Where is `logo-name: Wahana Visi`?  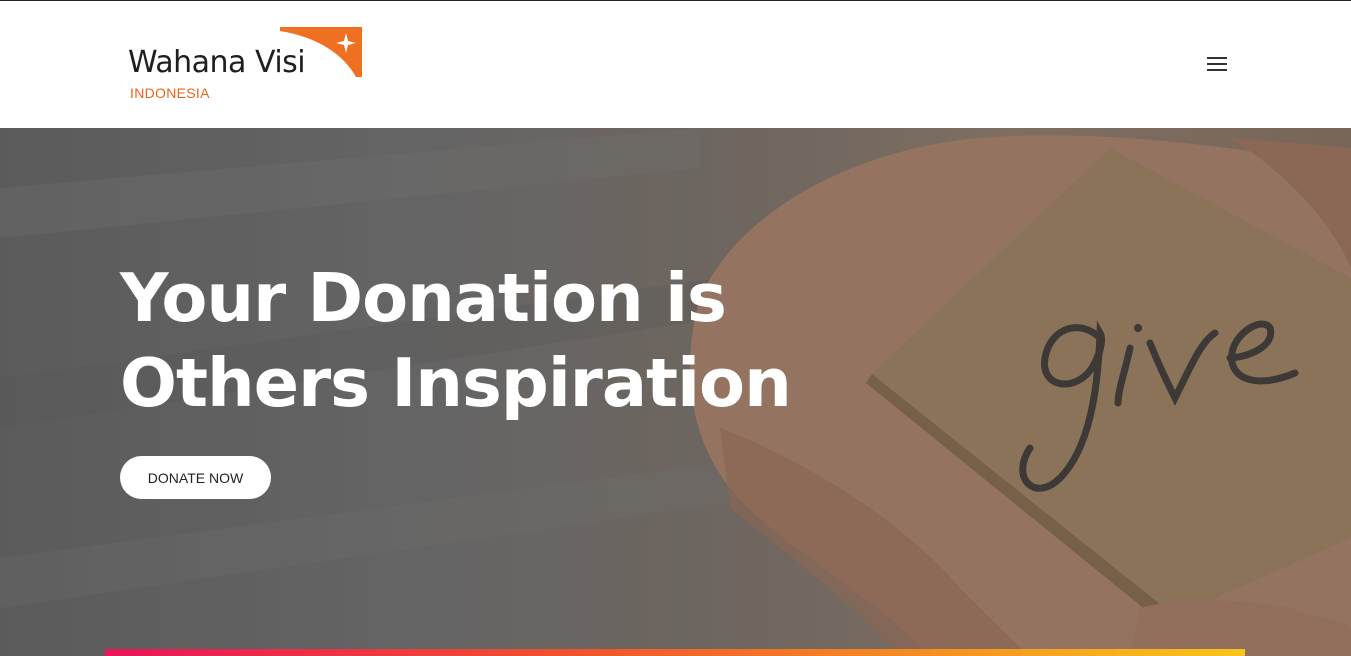 logo-name: Wahana Visi is located at coordinates (217, 62).